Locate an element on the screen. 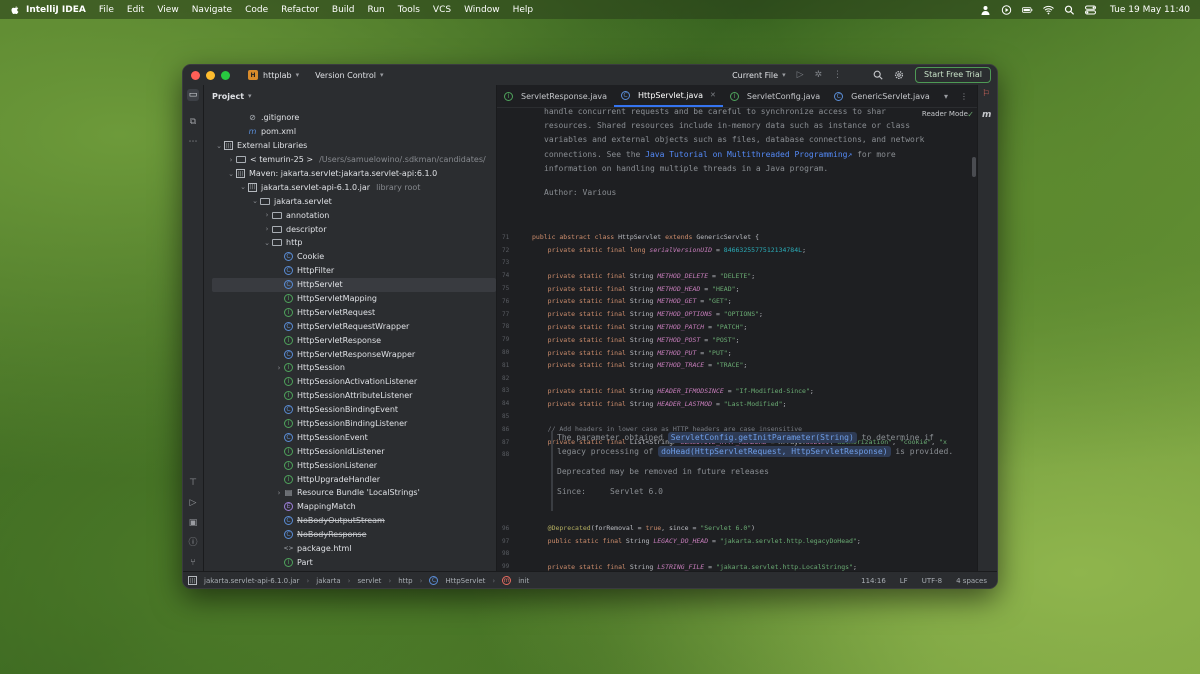  notifications-icon: ⚐ is located at coordinates (986, 94).